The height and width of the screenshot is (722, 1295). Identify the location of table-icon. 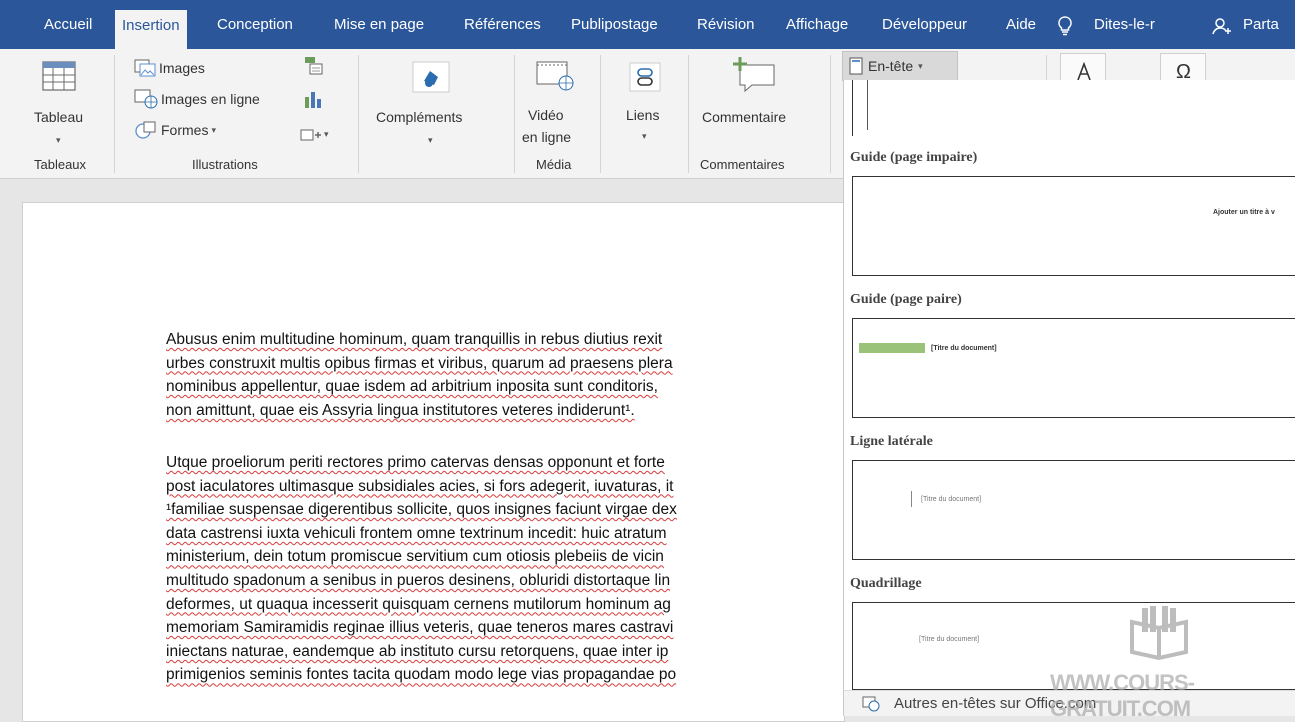
(59, 76).